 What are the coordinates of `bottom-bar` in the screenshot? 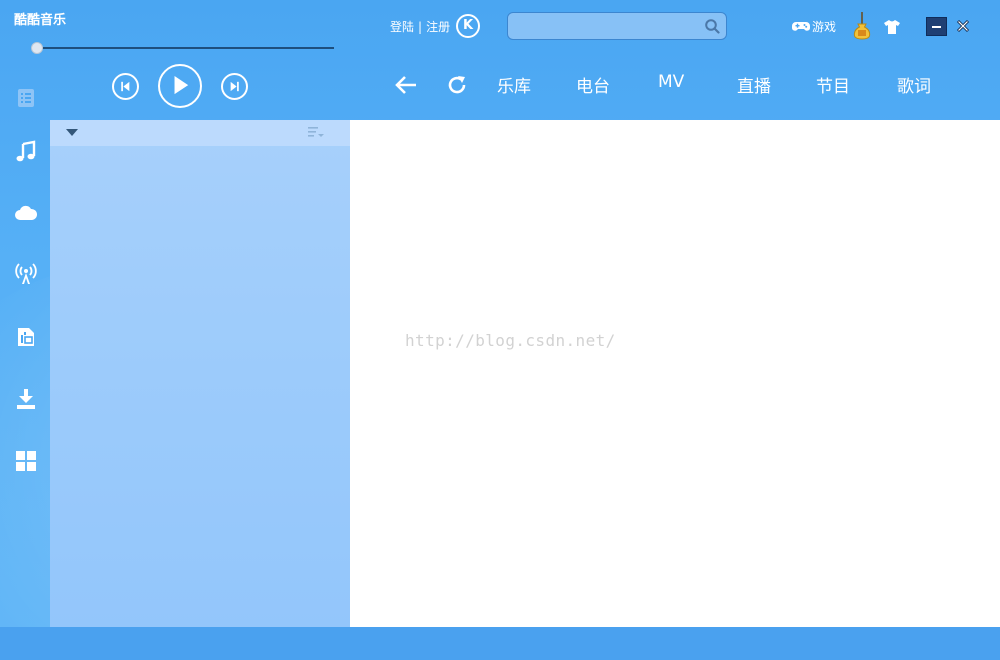 It's located at (500, 643).